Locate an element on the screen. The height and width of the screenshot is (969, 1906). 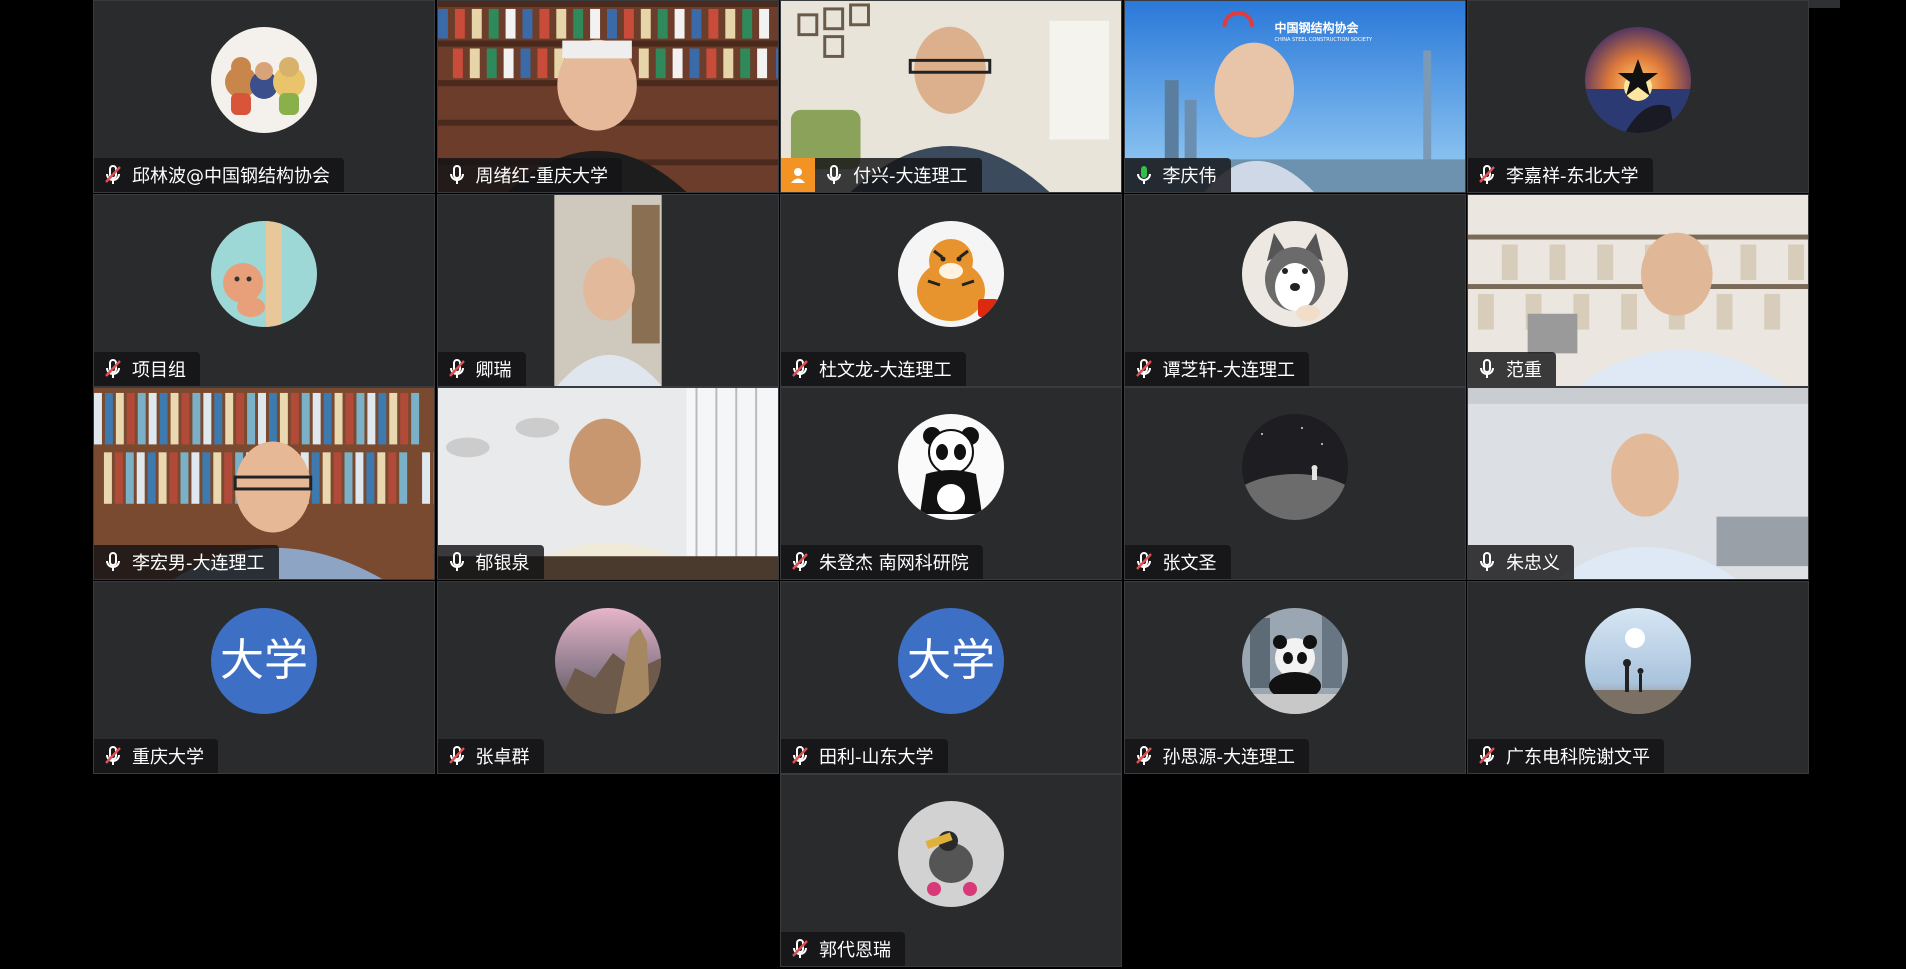
participant-nameplate: 李庆伟 is located at coordinates (1177, 175).